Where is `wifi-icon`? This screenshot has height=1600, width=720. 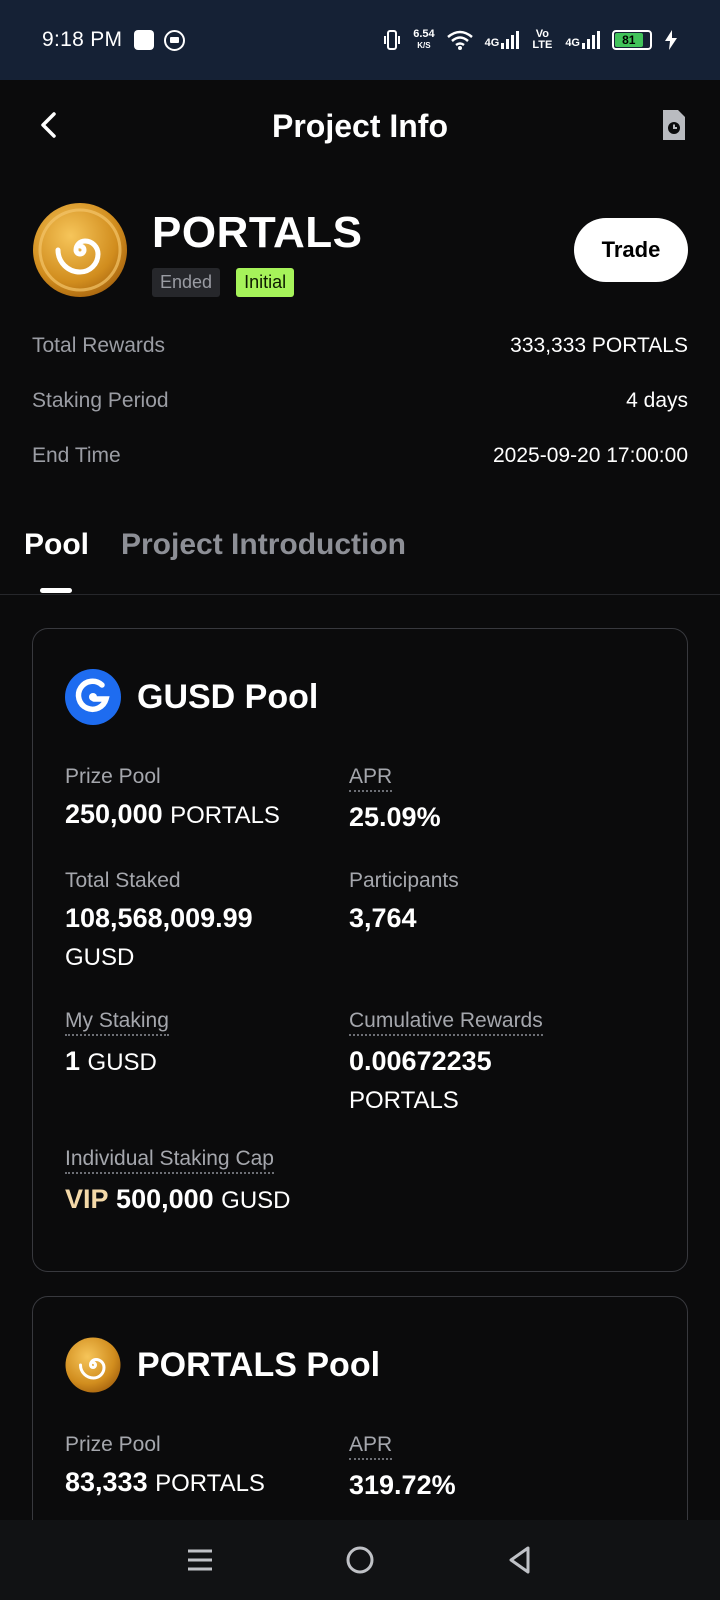
wifi-icon is located at coordinates (459, 40).